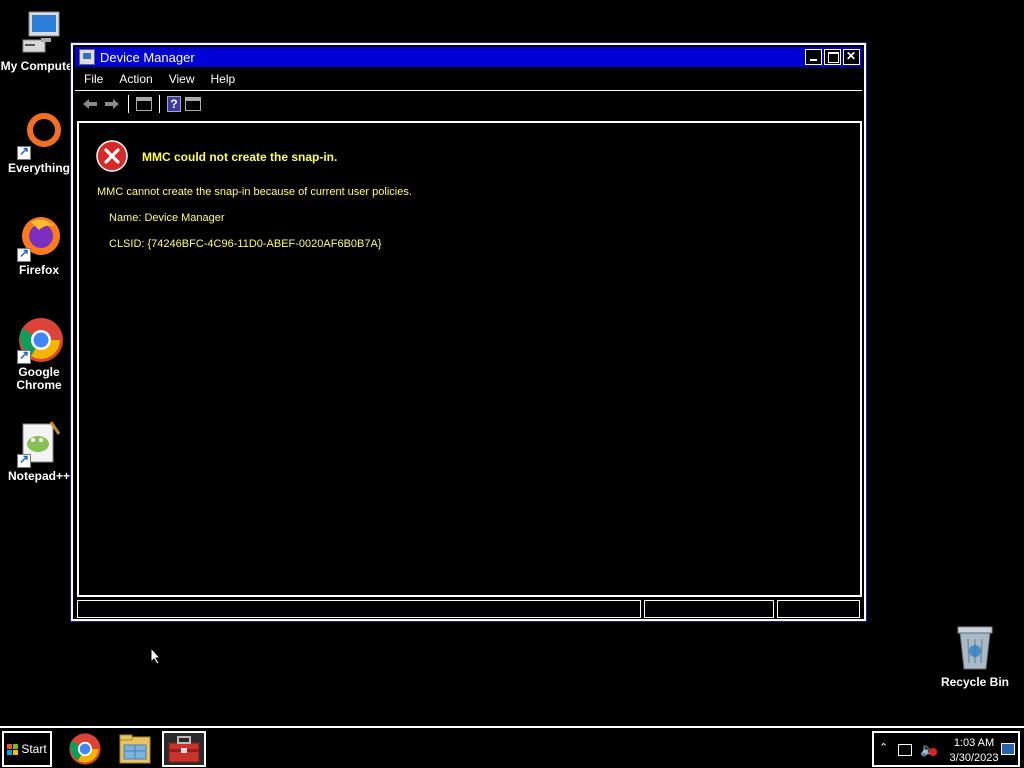  Describe the element at coordinates (39, 66) in the screenshot. I see `desktop-icon-label: My Computer` at that location.